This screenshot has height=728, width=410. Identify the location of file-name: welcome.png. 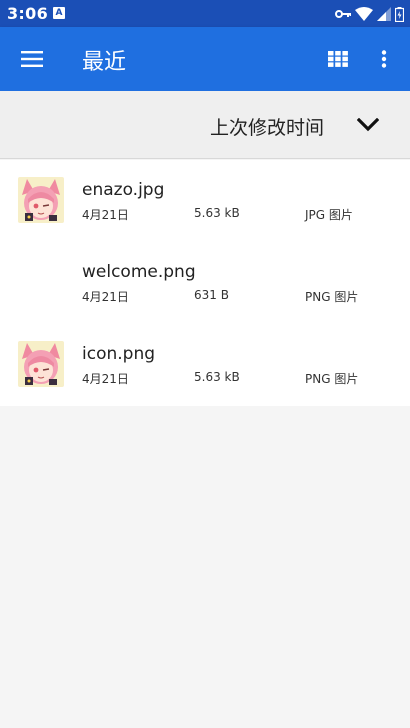
(139, 272).